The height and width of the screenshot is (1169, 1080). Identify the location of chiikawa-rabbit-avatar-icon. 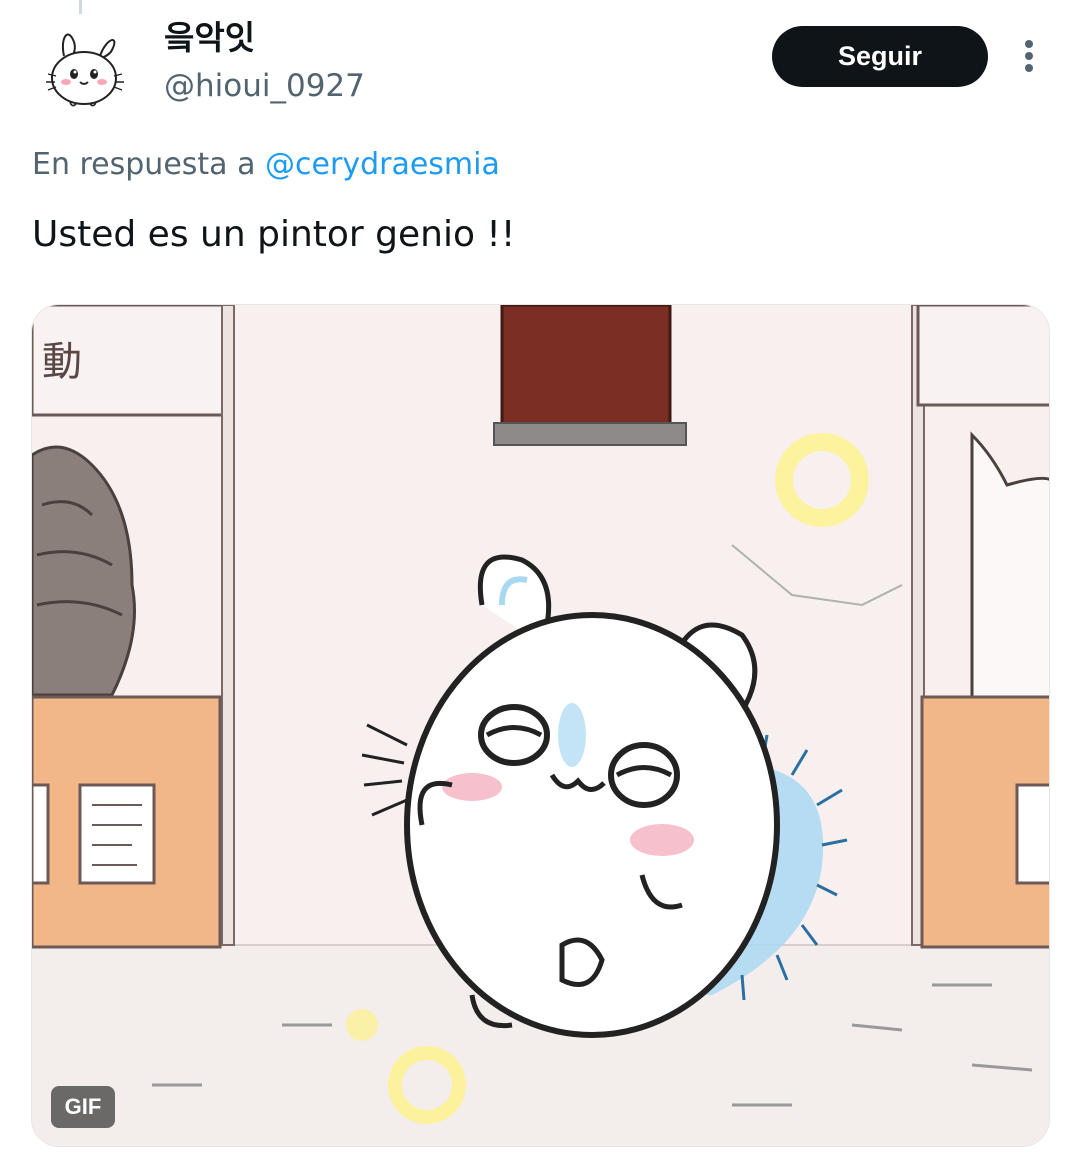
(82, 68).